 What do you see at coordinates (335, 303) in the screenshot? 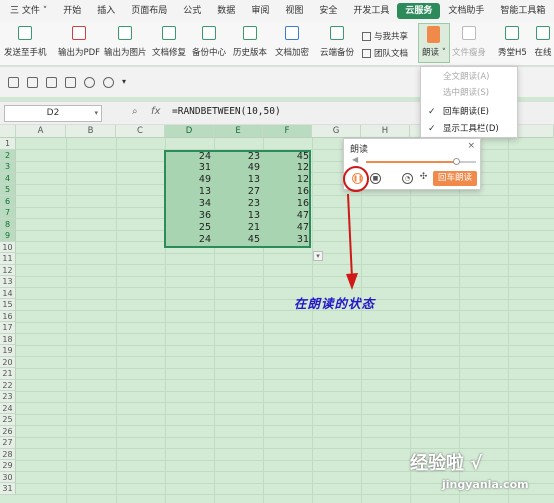
I see `annotation-text: 在朗读的状态` at bounding box center [335, 303].